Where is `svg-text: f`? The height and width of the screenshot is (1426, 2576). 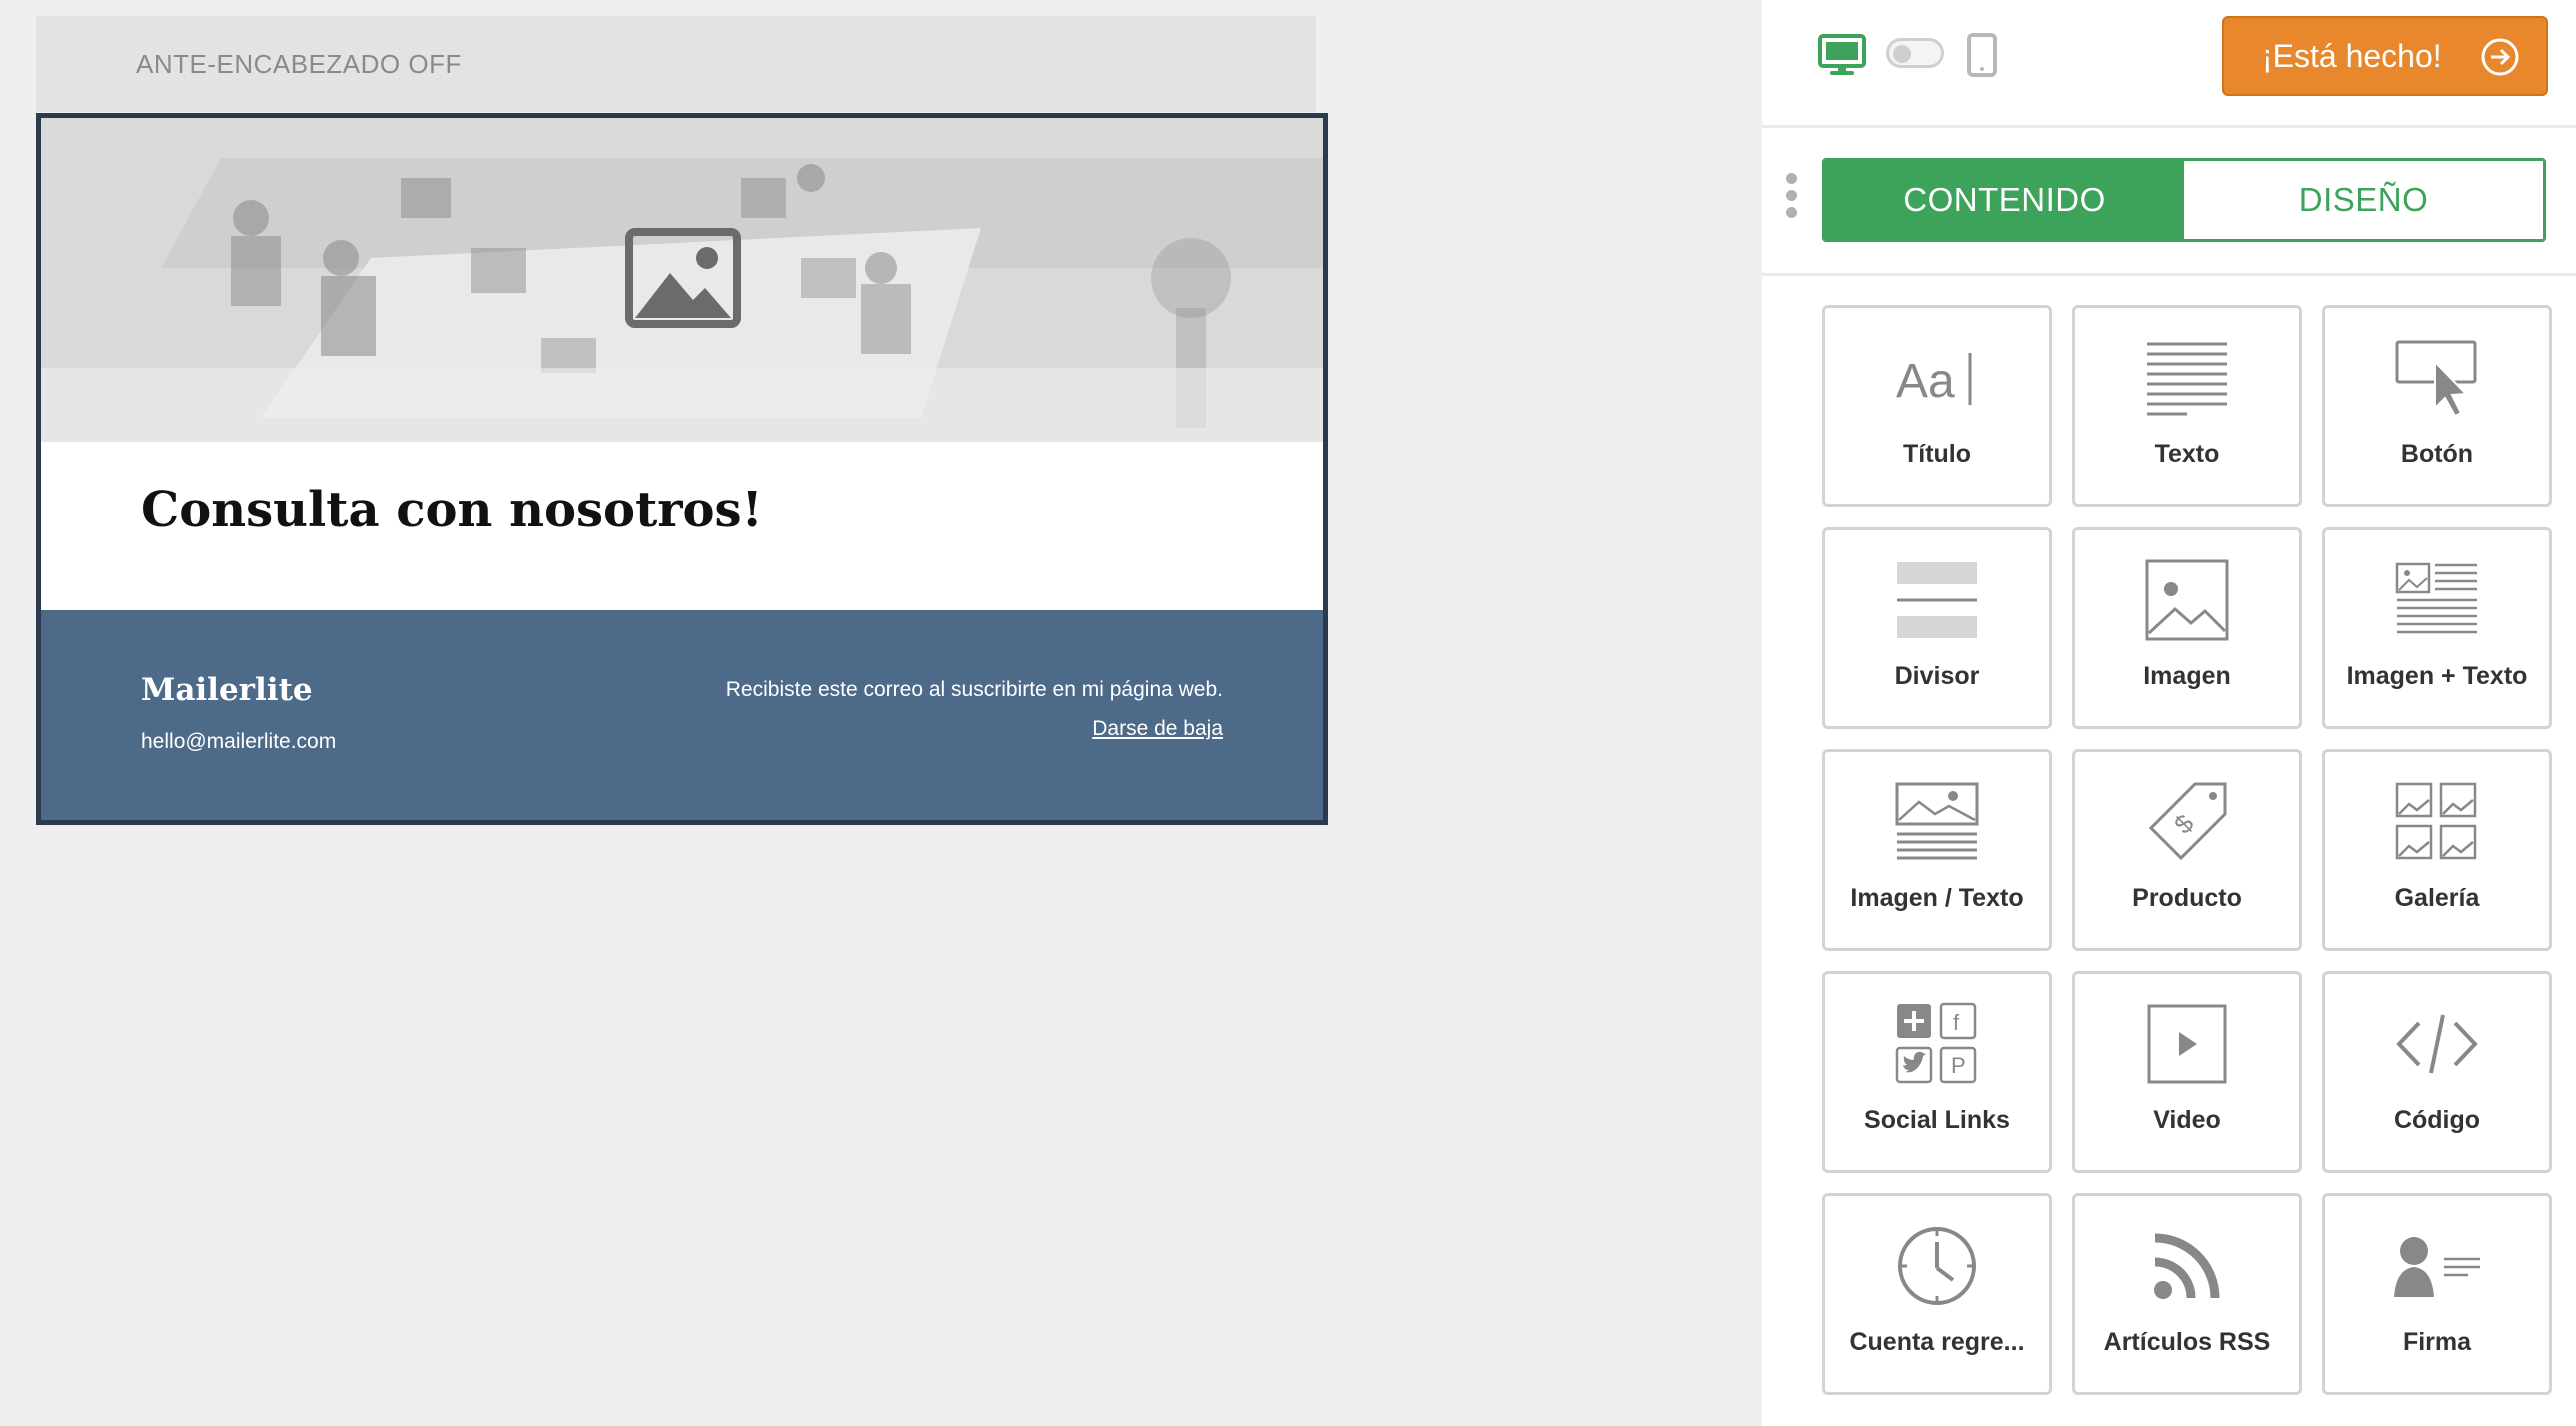 svg-text: f is located at coordinates (1956, 1022).